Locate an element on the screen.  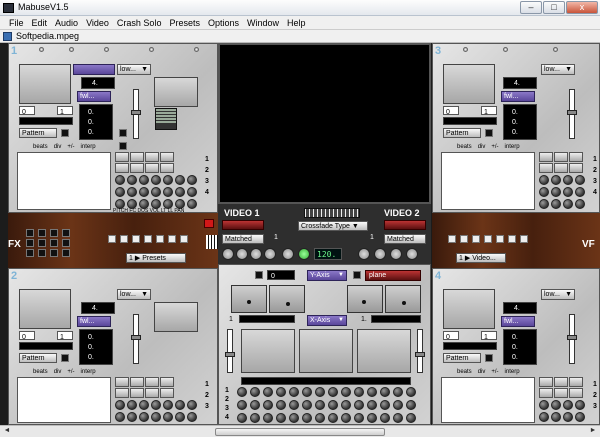
menu-video: Video is located at coordinates (98, 22).